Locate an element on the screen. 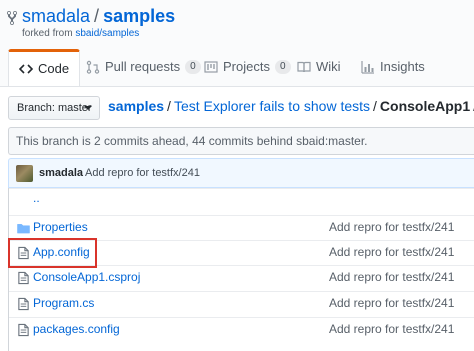 The image size is (474, 351). forked-from-prefix: forked from is located at coordinates (49, 33).